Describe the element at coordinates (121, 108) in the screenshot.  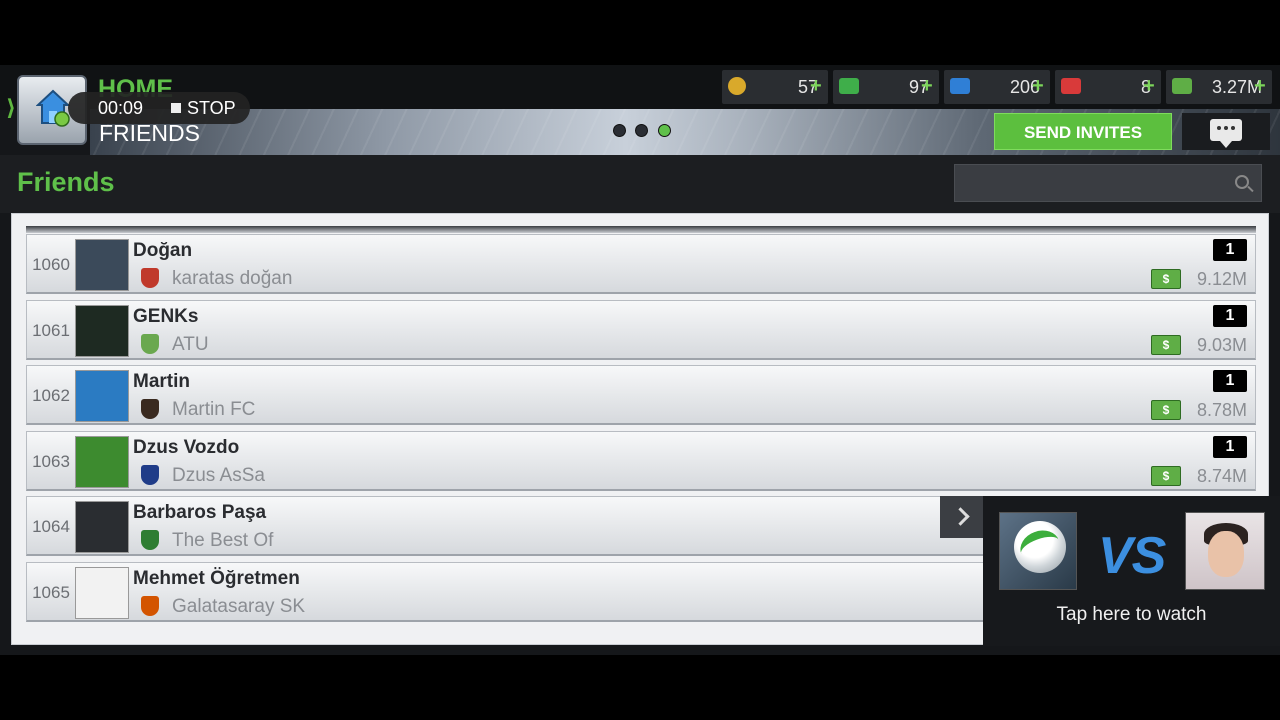
I see `recording-time: 00:09` at that location.